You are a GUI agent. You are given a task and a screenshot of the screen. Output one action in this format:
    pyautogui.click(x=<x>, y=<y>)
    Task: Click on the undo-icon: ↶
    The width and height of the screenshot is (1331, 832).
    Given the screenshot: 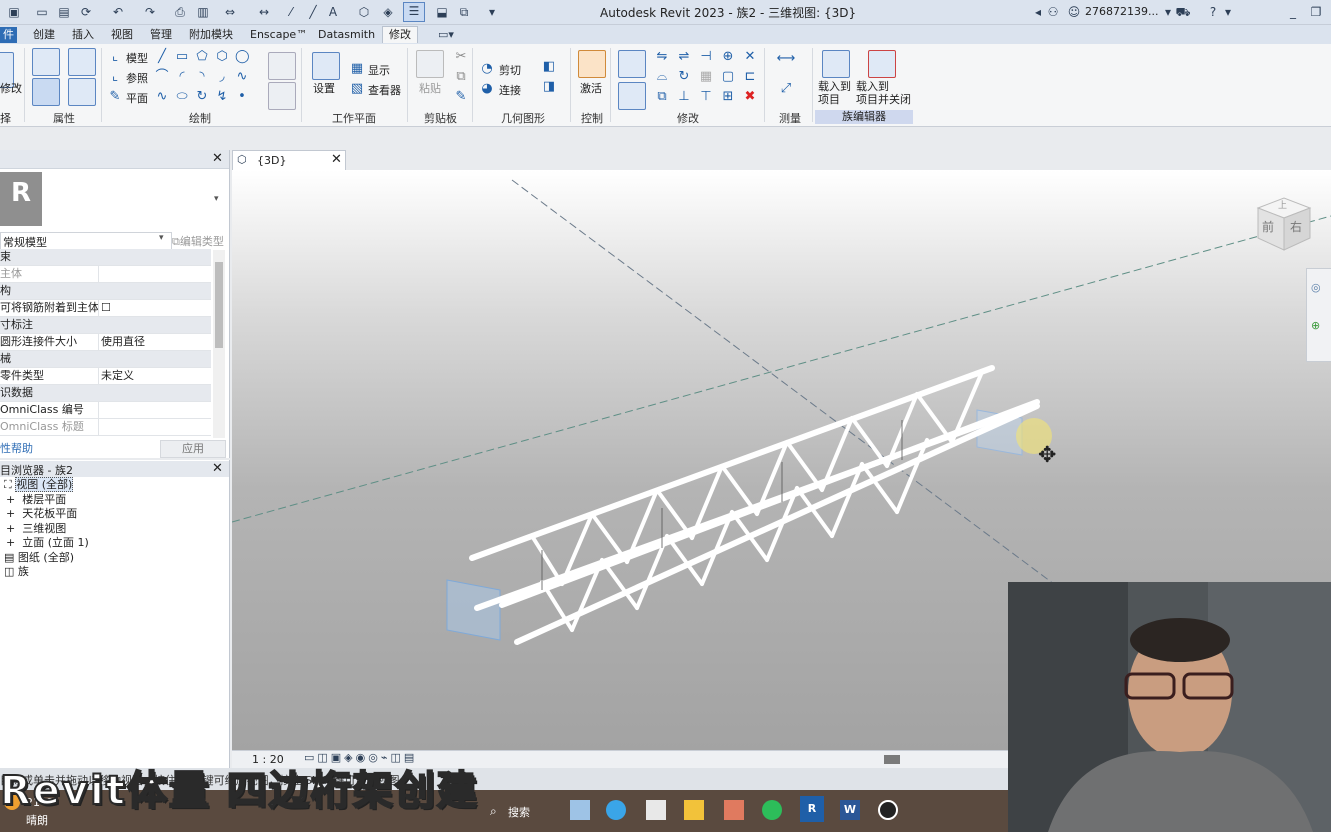 What is the action you would take?
    pyautogui.click(x=118, y=12)
    